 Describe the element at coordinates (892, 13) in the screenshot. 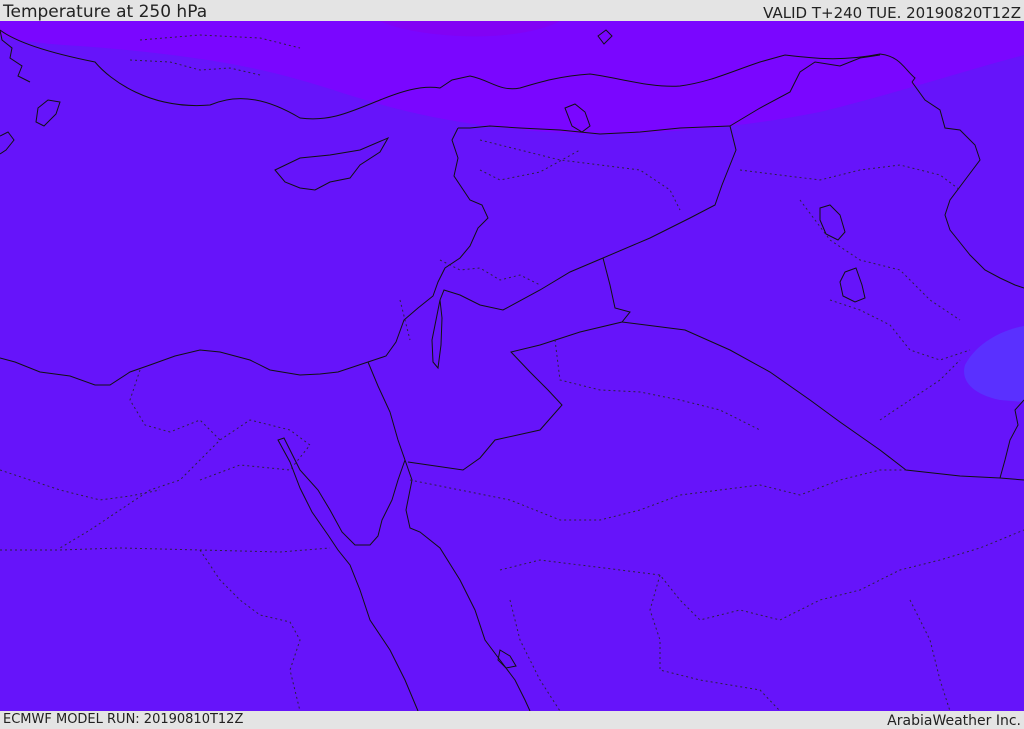

I see `valid-time: VALID T+240 TUE. 20190820T12Z` at that location.